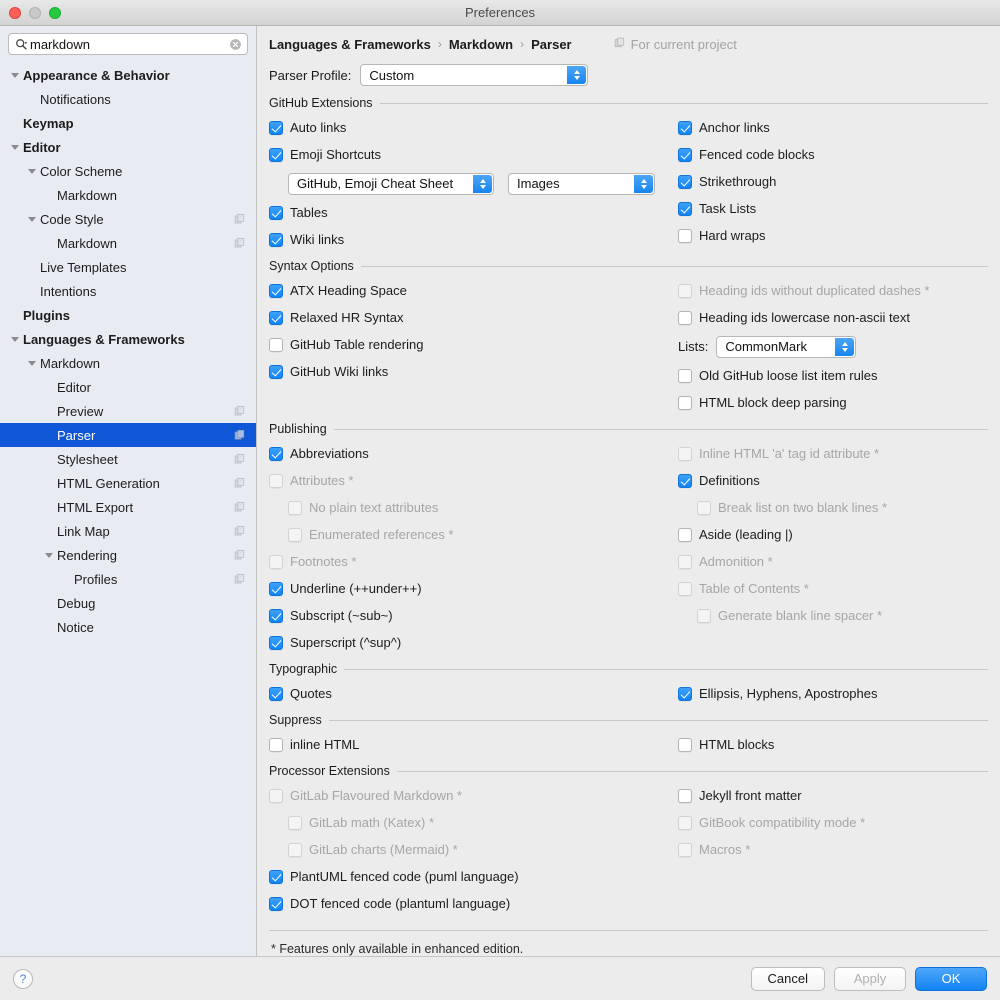 Image resolution: width=1000 pixels, height=1000 pixels. What do you see at coordinates (128, 579) in the screenshot?
I see `sidebar-item-profiles: Profiles` at bounding box center [128, 579].